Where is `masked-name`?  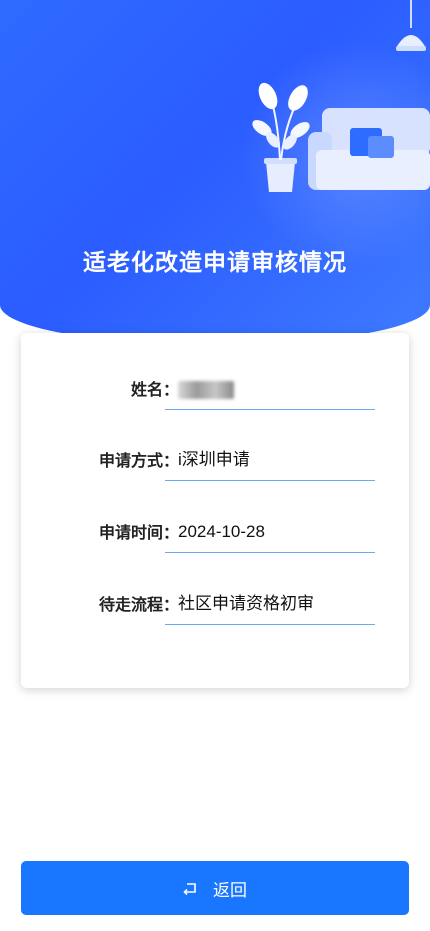 masked-name is located at coordinates (206, 389).